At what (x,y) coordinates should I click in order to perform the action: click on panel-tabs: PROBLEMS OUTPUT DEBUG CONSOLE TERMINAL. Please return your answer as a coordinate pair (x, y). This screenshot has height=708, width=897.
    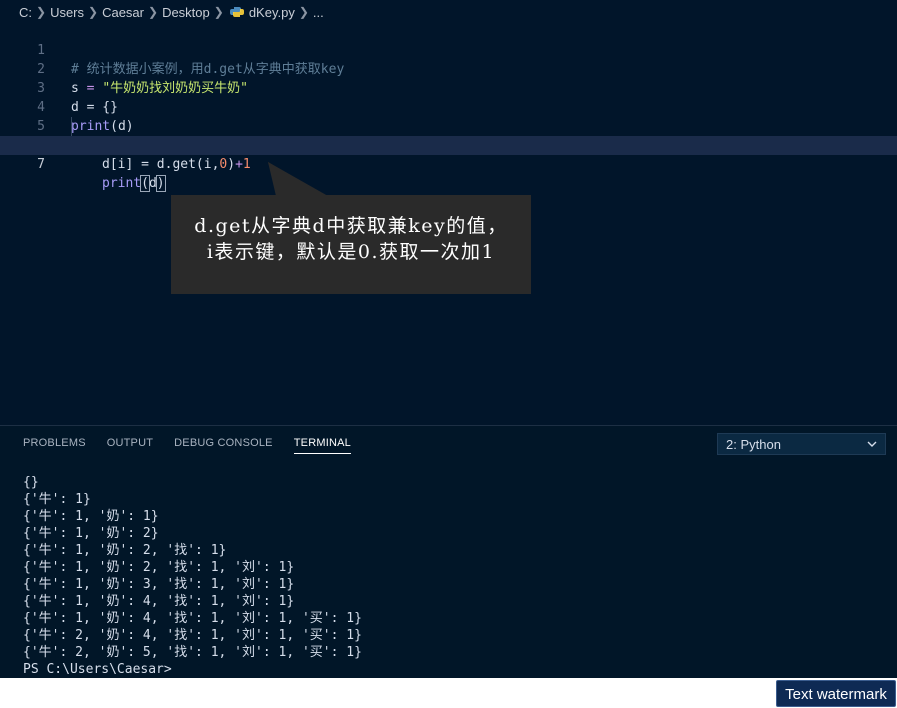
    Looking at the image, I should click on (197, 445).